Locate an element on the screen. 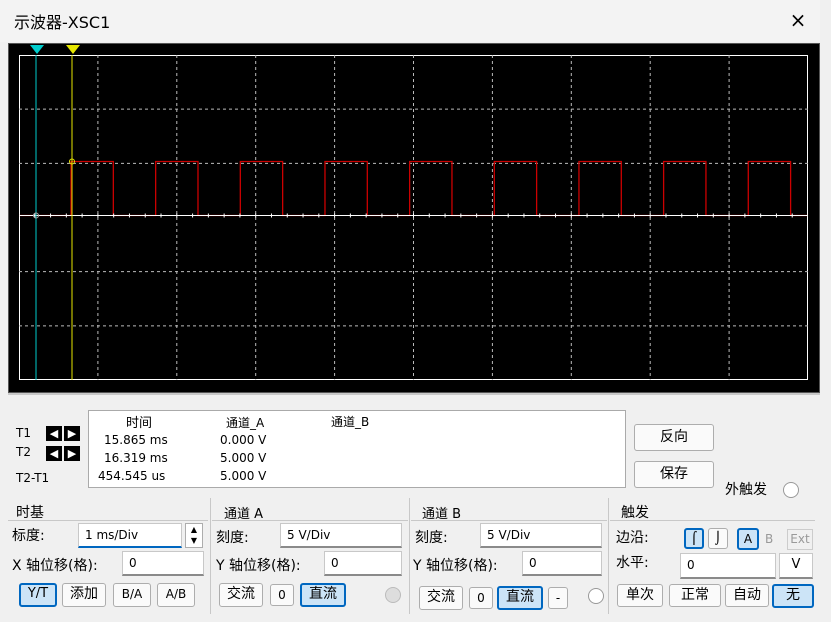 This screenshot has height=622, width=831. close-button: × is located at coordinates (798, 20).